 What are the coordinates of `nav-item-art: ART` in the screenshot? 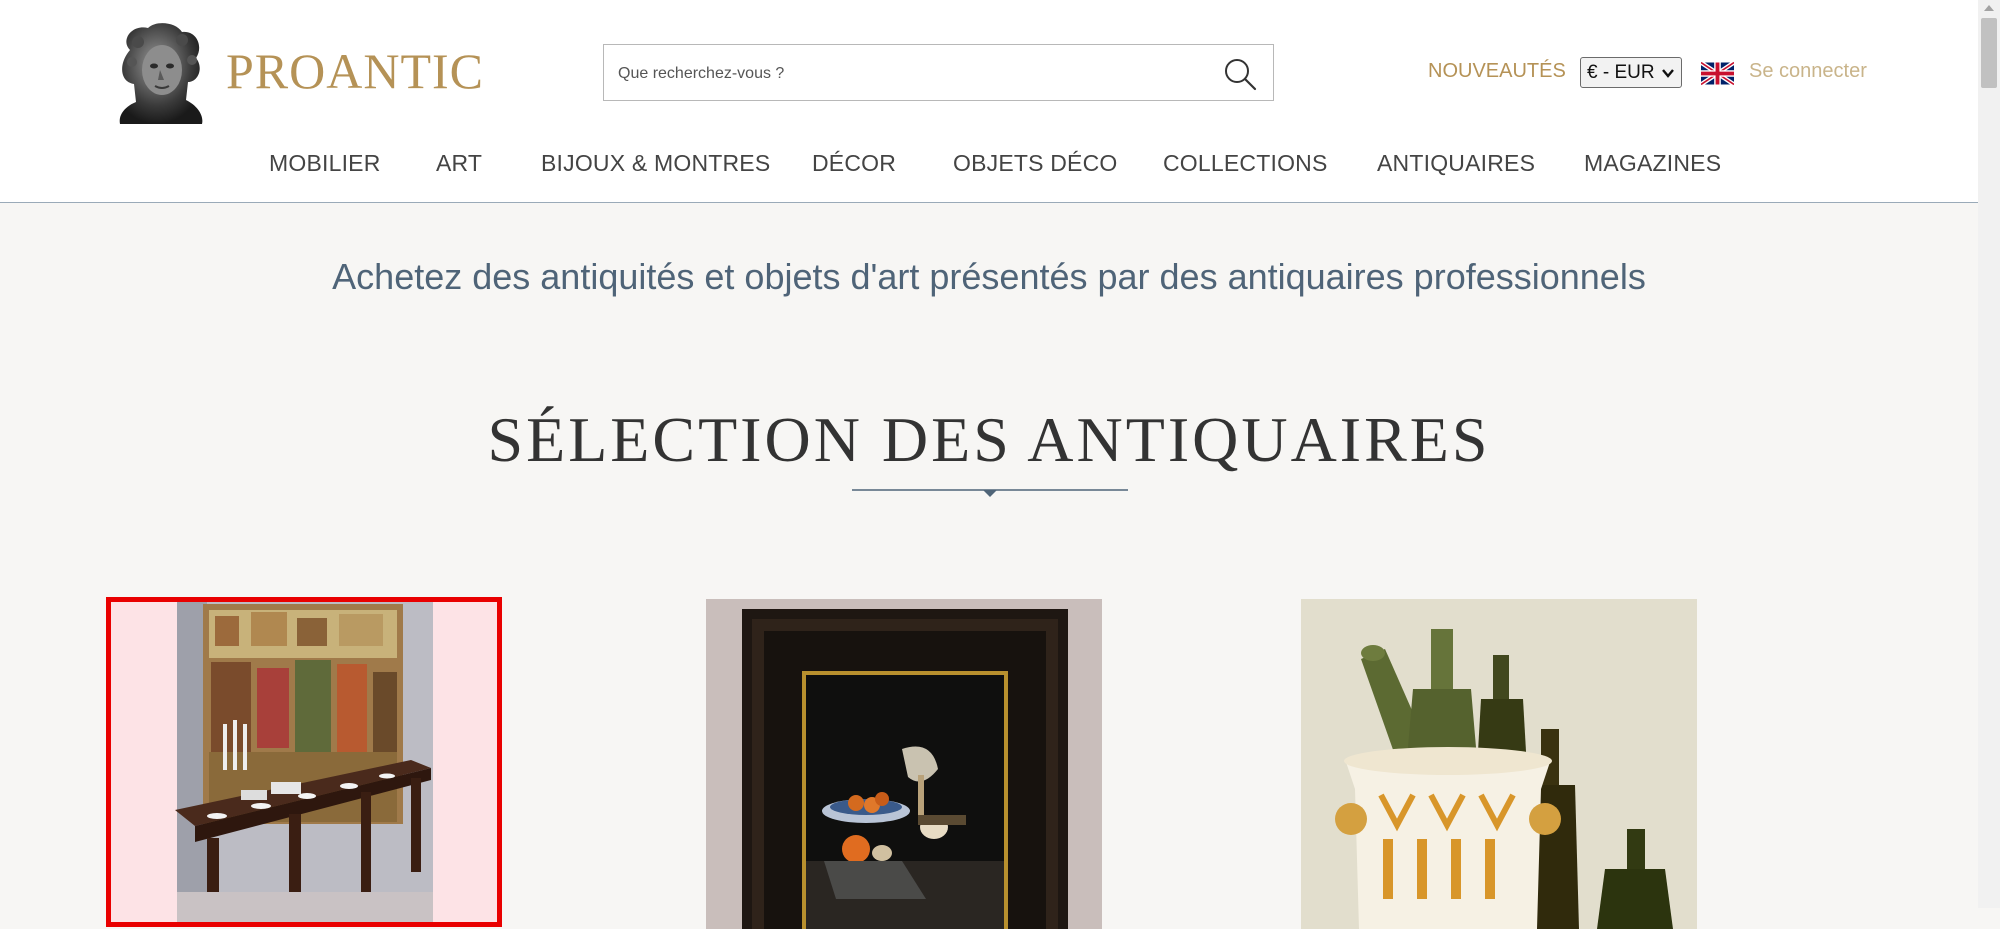 It's located at (459, 163).